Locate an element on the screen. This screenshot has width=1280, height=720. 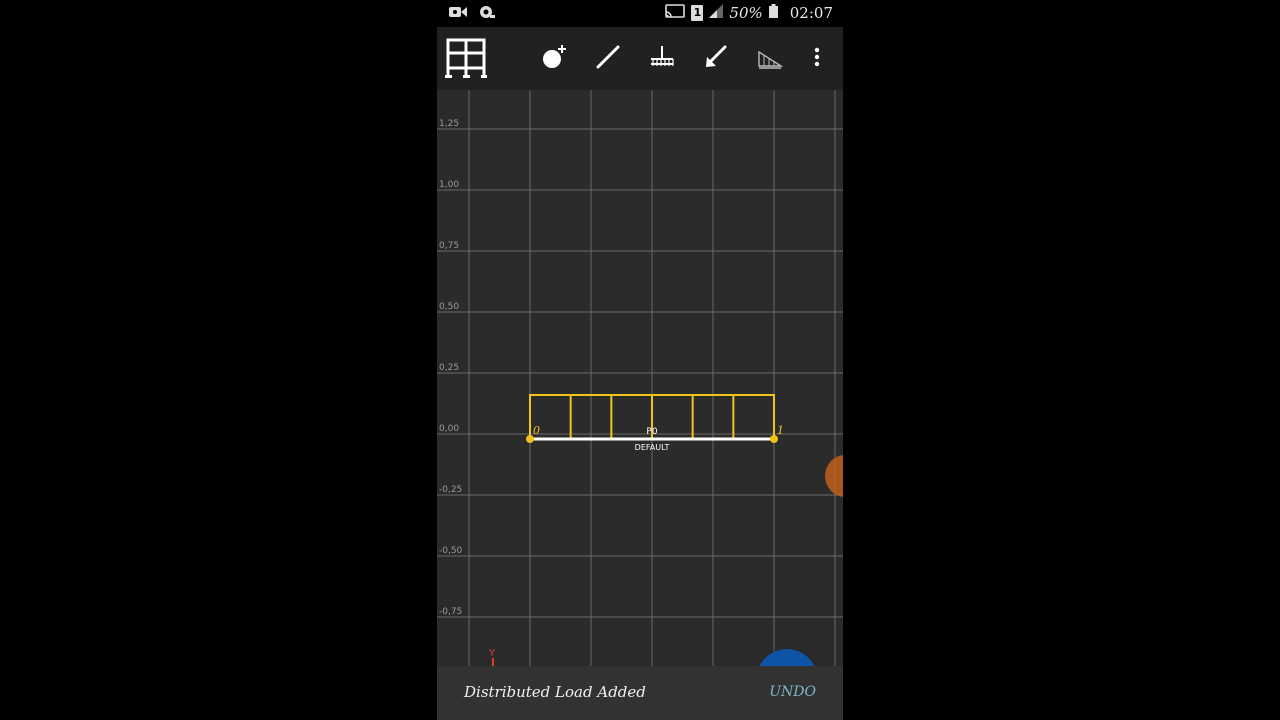
snackbar-message: Distributed Load Added is located at coordinates (555, 692).